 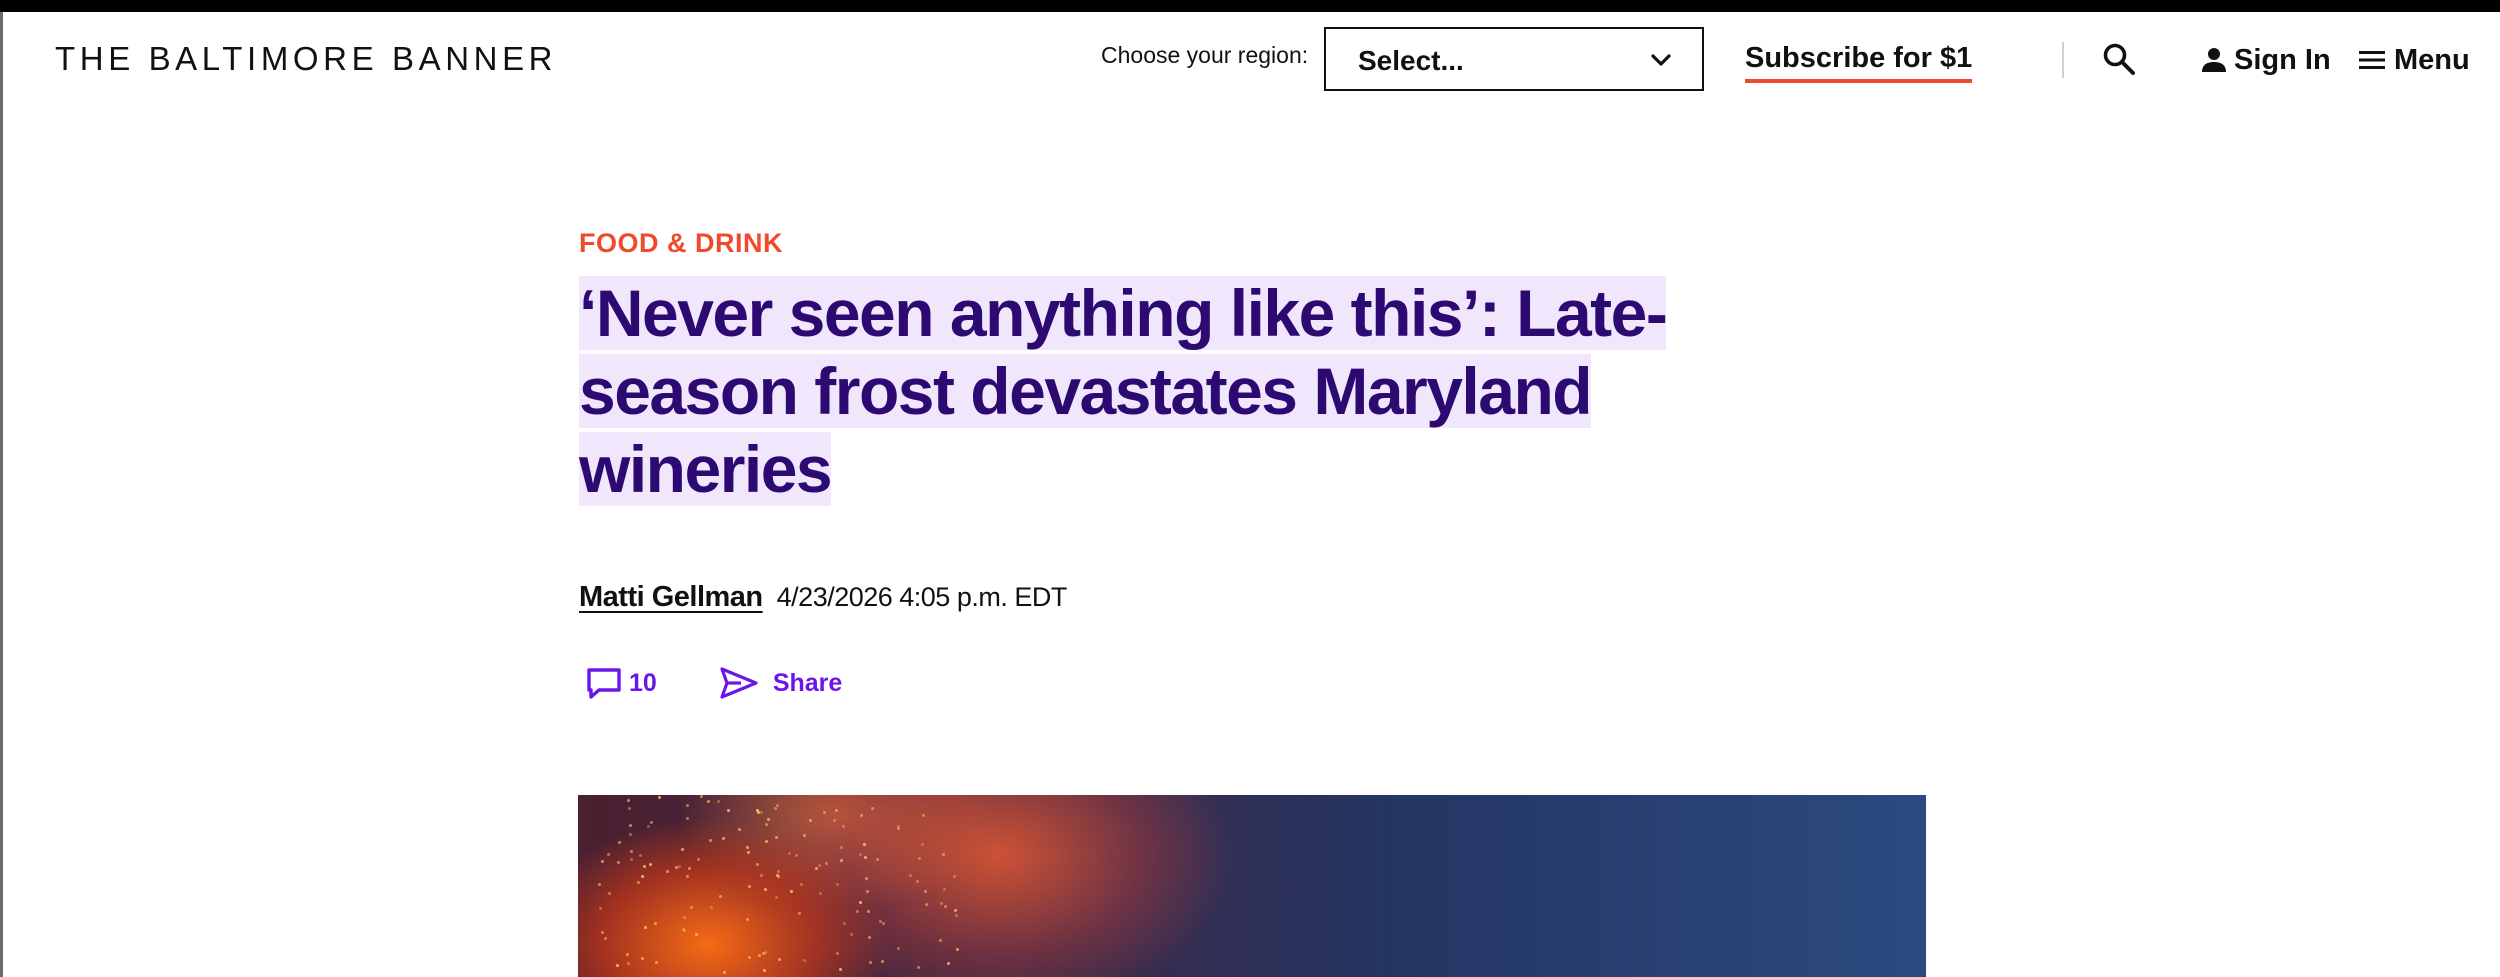 I want to click on section-label: FOOD & DRINK, so click(x=681, y=243).